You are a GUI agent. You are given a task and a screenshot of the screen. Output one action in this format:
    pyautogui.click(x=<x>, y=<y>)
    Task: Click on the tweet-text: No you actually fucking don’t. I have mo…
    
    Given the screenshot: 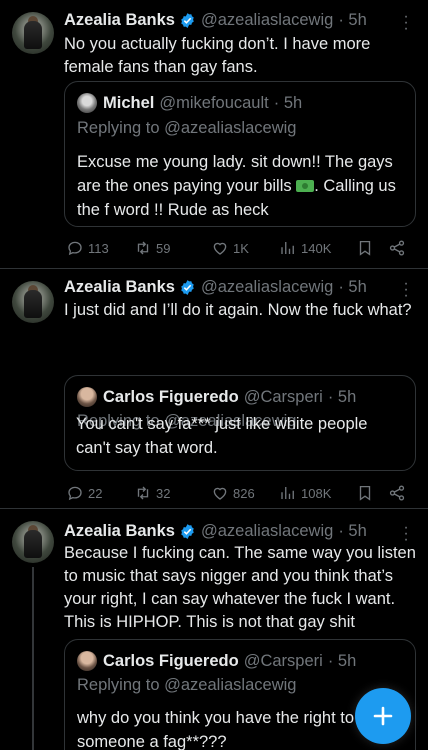 What is the action you would take?
    pyautogui.click(x=217, y=55)
    